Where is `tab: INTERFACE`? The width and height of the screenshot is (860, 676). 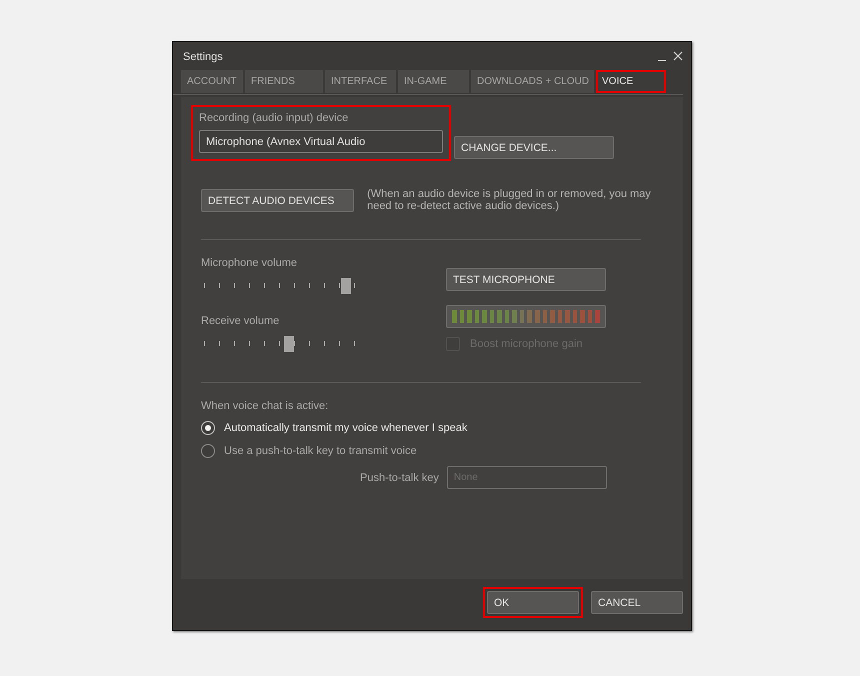 tab: INTERFACE is located at coordinates (360, 81).